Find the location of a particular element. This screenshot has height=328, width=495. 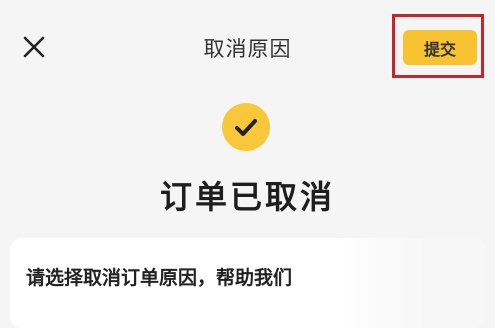

checkmark-icon is located at coordinates (246, 127).